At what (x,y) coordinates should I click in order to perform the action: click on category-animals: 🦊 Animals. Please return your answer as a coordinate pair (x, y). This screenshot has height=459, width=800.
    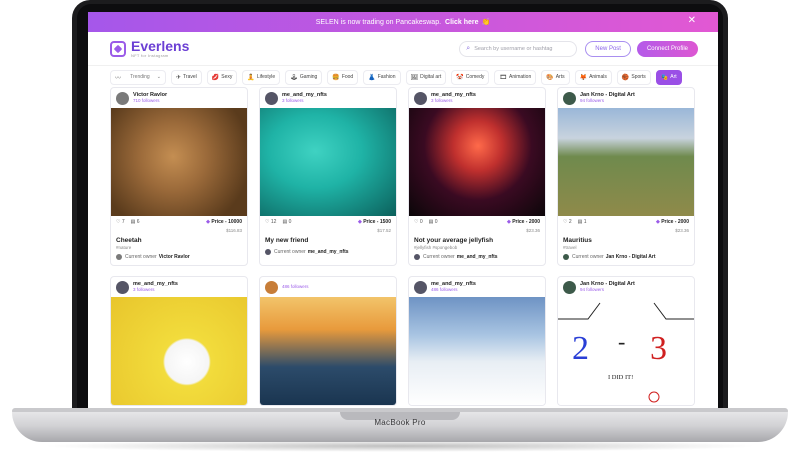
    Looking at the image, I should click on (593, 77).